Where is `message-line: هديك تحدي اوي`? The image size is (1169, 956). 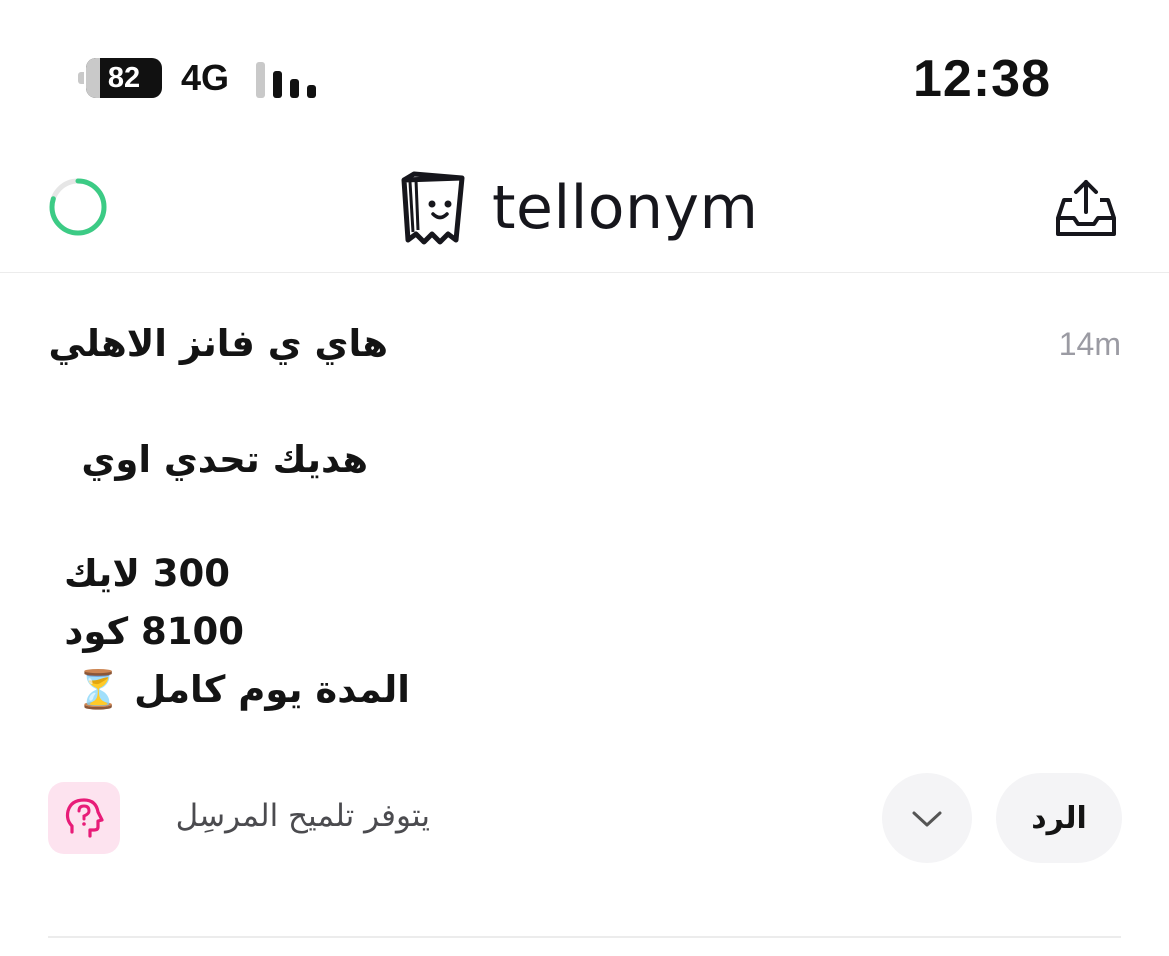 message-line: هديك تحدي اوي is located at coordinates (224, 459).